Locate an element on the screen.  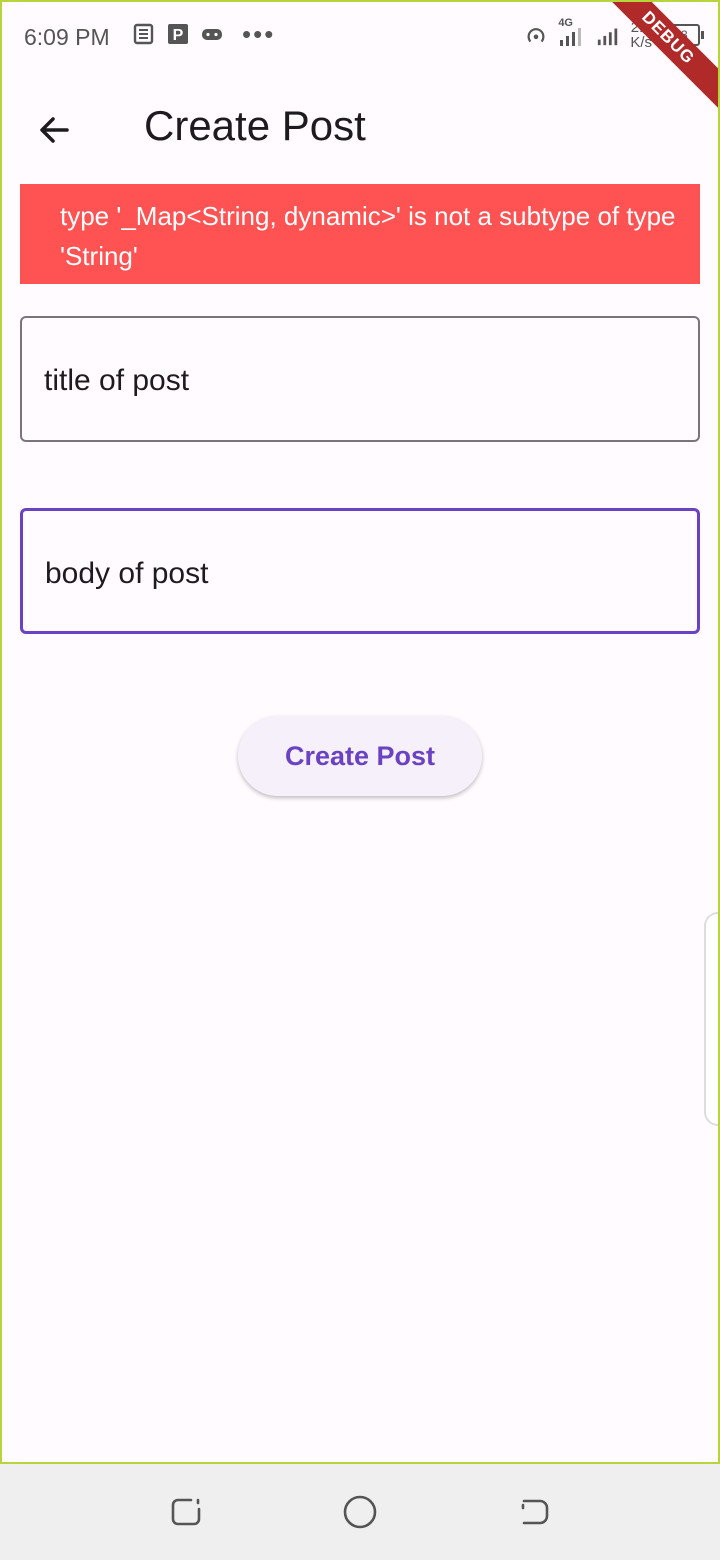
nav-back-icon is located at coordinates (535, 1512).